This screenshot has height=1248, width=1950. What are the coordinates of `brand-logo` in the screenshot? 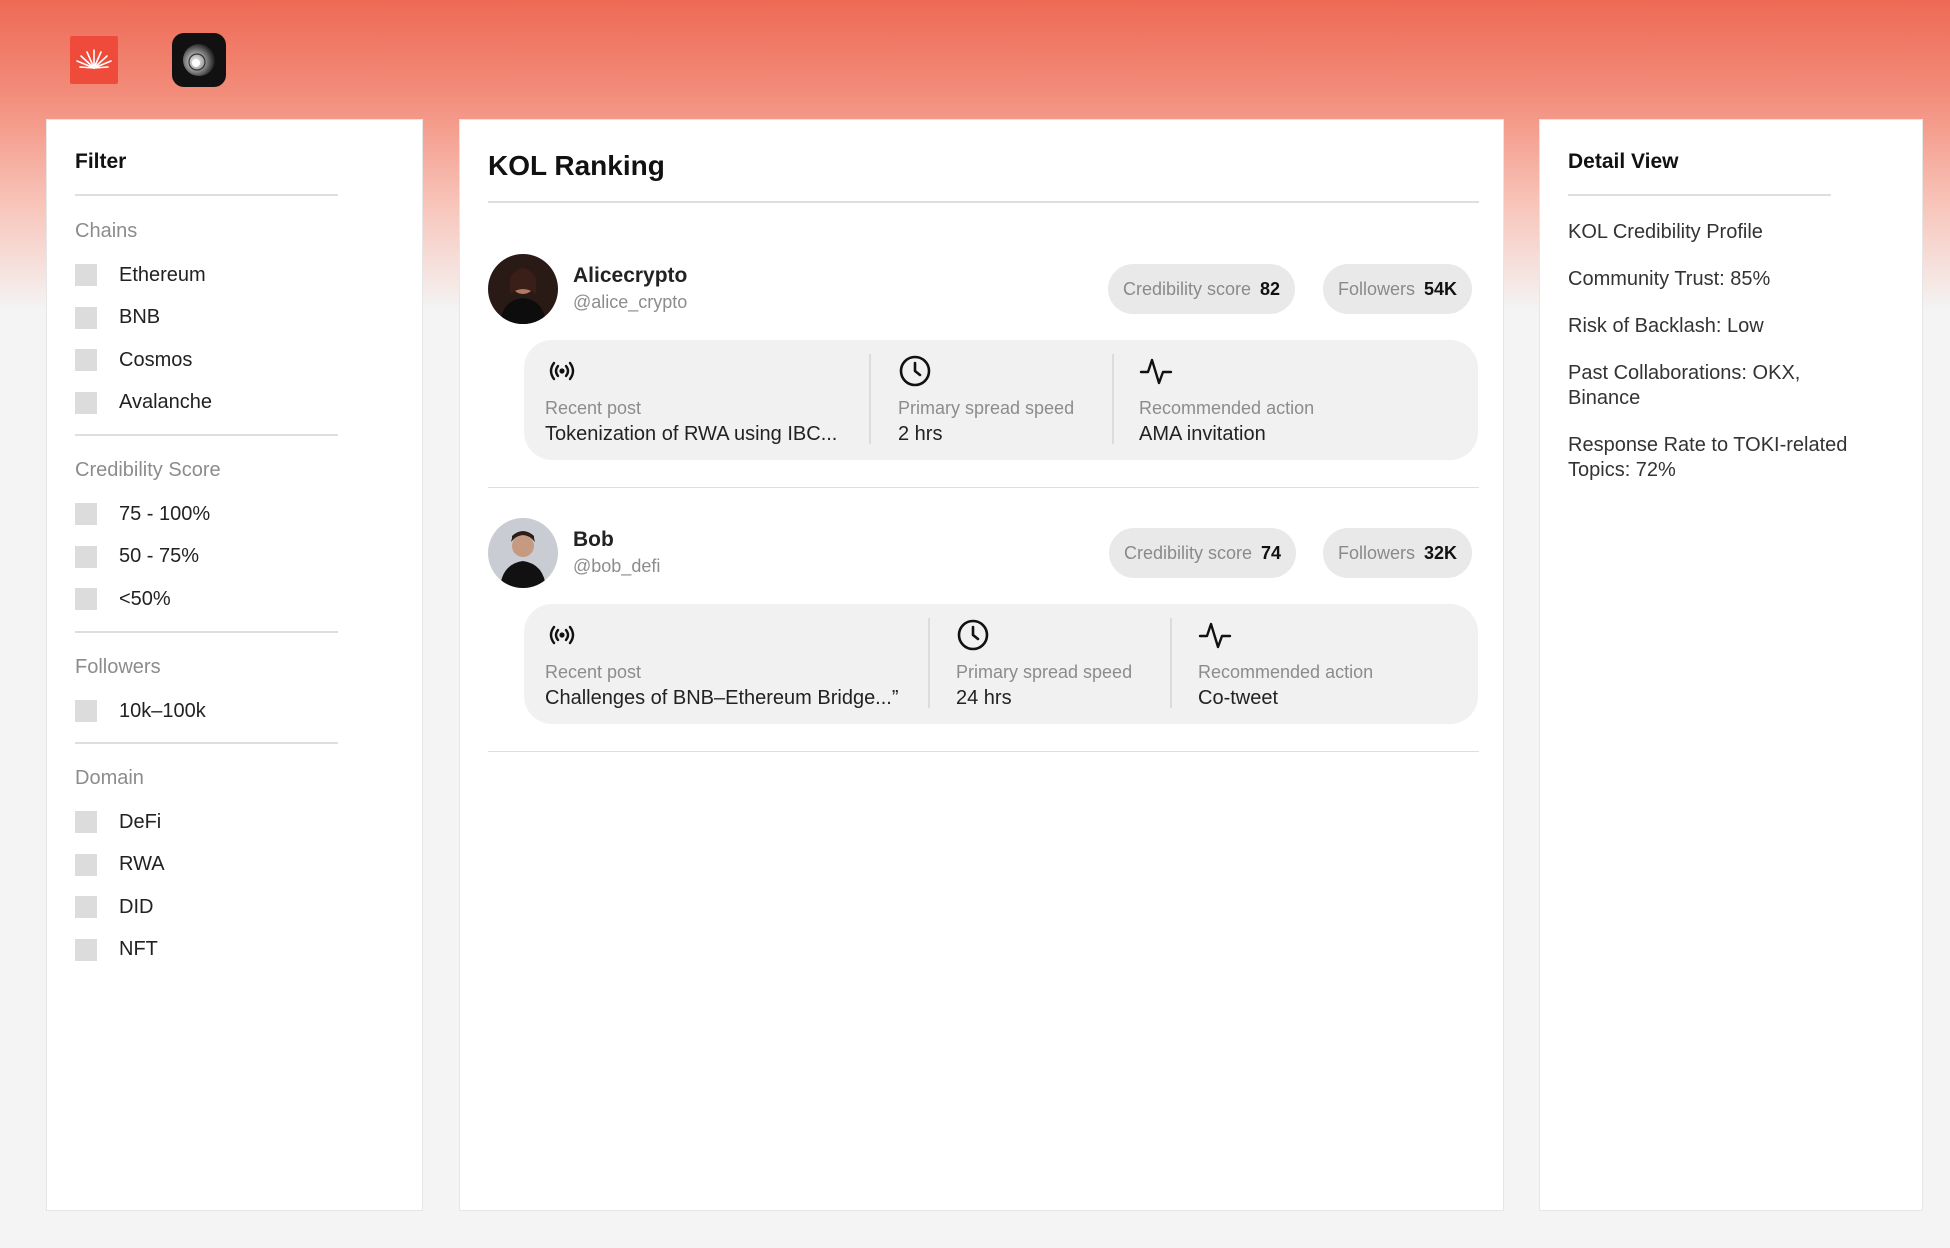 It's located at (94, 60).